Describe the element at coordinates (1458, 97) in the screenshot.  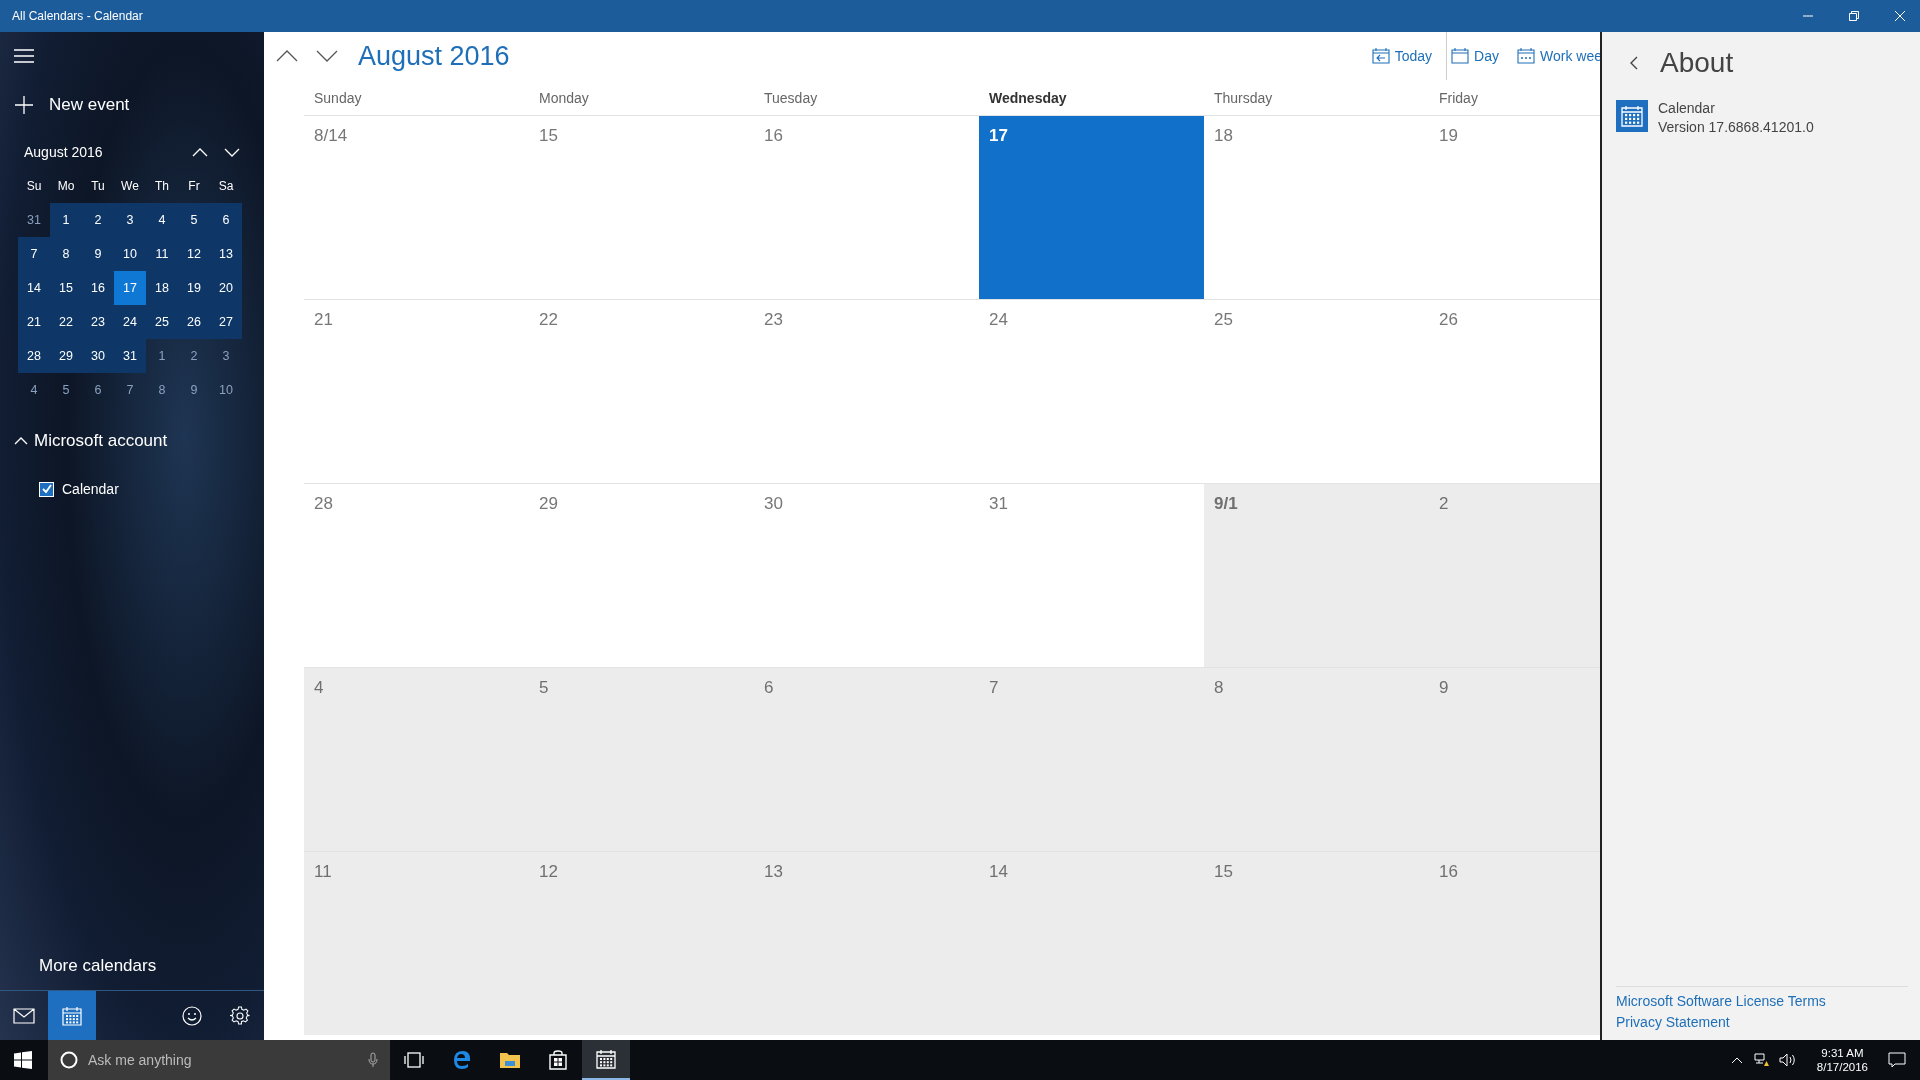
I see `weekday-header: Friday` at that location.